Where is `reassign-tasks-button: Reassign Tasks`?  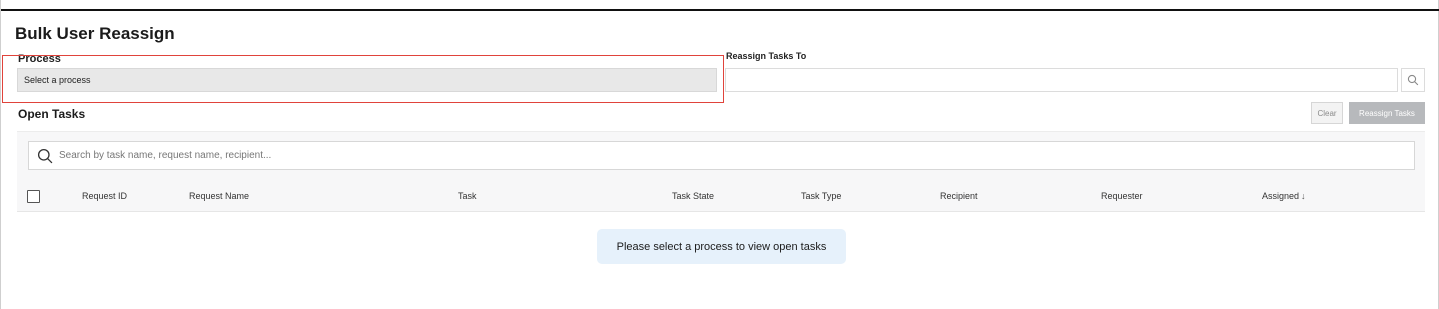 reassign-tasks-button: Reassign Tasks is located at coordinates (1387, 113).